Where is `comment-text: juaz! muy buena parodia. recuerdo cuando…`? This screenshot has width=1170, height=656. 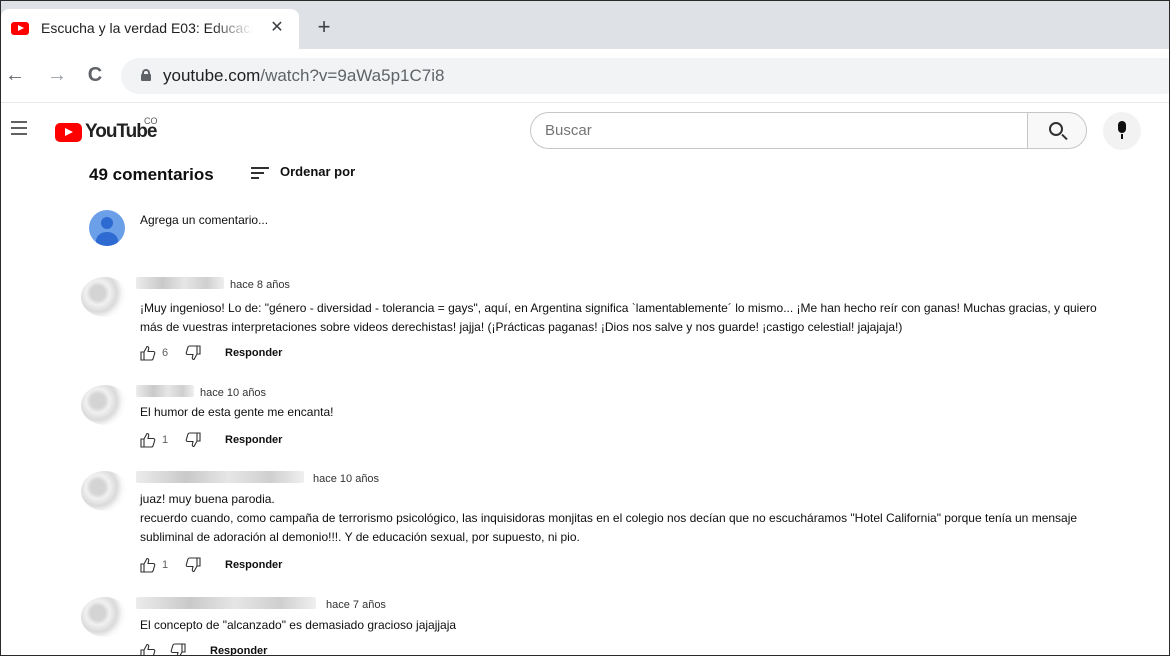
comment-text: juaz! muy buena parodia. recuerdo cuando… is located at coordinates (609, 518).